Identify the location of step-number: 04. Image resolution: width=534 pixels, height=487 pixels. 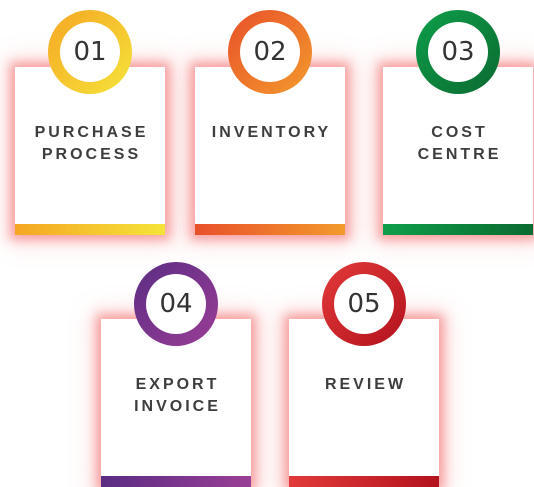
(176, 304).